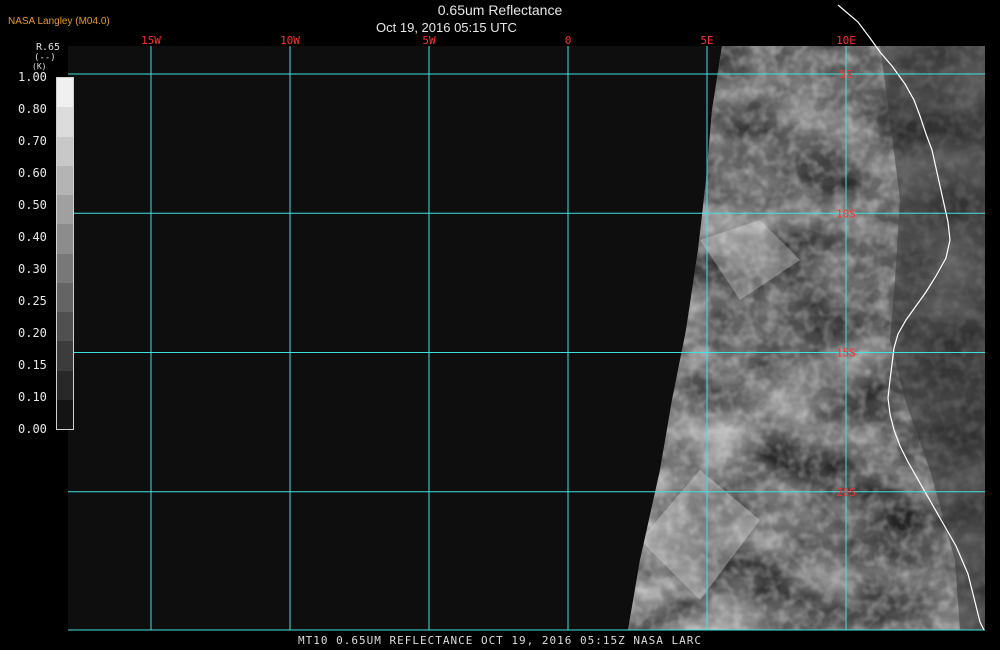  What do you see at coordinates (32, 237) in the screenshot?
I see `legend-tick-label: 0.40` at bounding box center [32, 237].